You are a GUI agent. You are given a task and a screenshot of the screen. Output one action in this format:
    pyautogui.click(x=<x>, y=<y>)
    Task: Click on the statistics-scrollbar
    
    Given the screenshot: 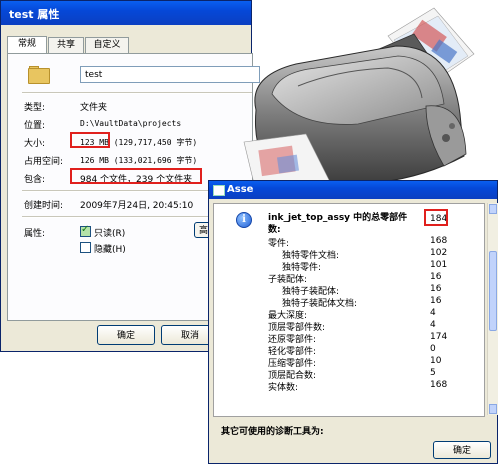 What is the action you would take?
    pyautogui.click(x=492, y=309)
    